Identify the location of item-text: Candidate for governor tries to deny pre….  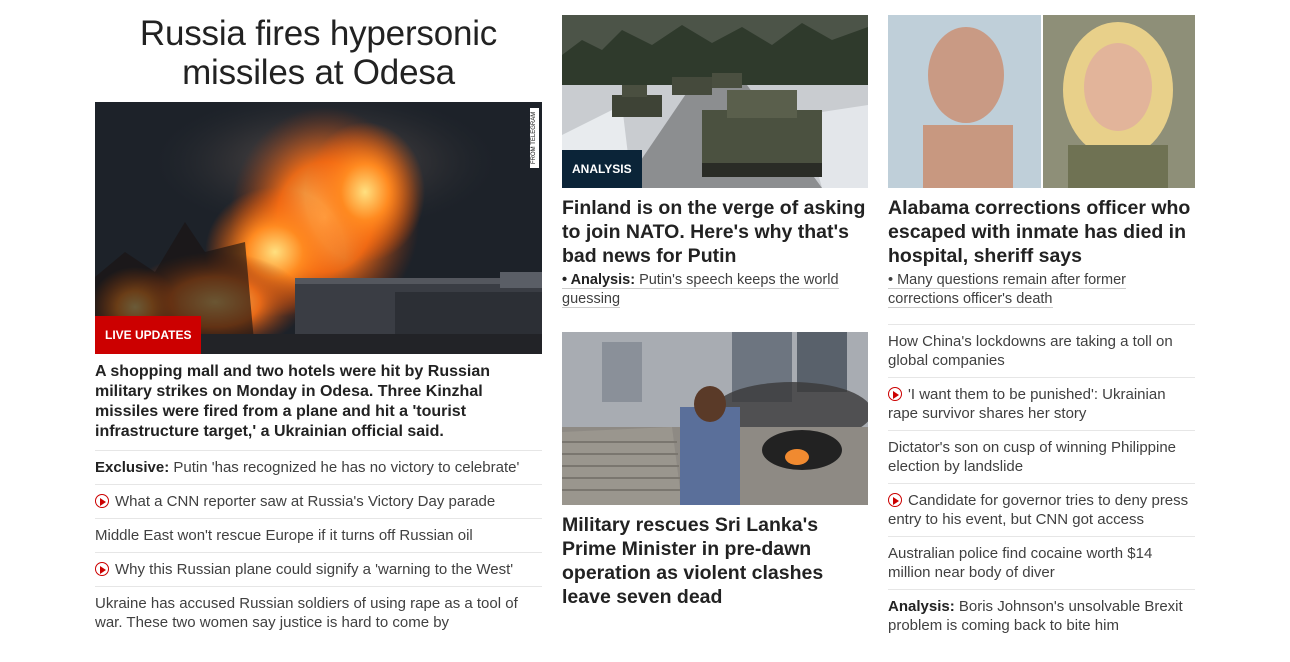
(1038, 510).